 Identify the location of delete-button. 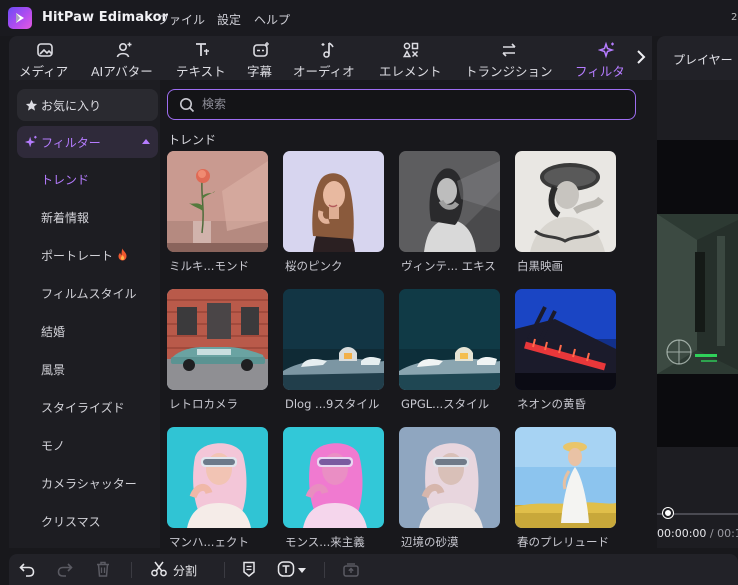
(103, 570).